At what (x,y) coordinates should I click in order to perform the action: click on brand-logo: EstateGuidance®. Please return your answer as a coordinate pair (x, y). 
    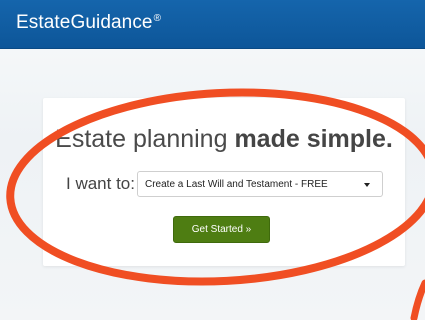
    Looking at the image, I should click on (88, 23).